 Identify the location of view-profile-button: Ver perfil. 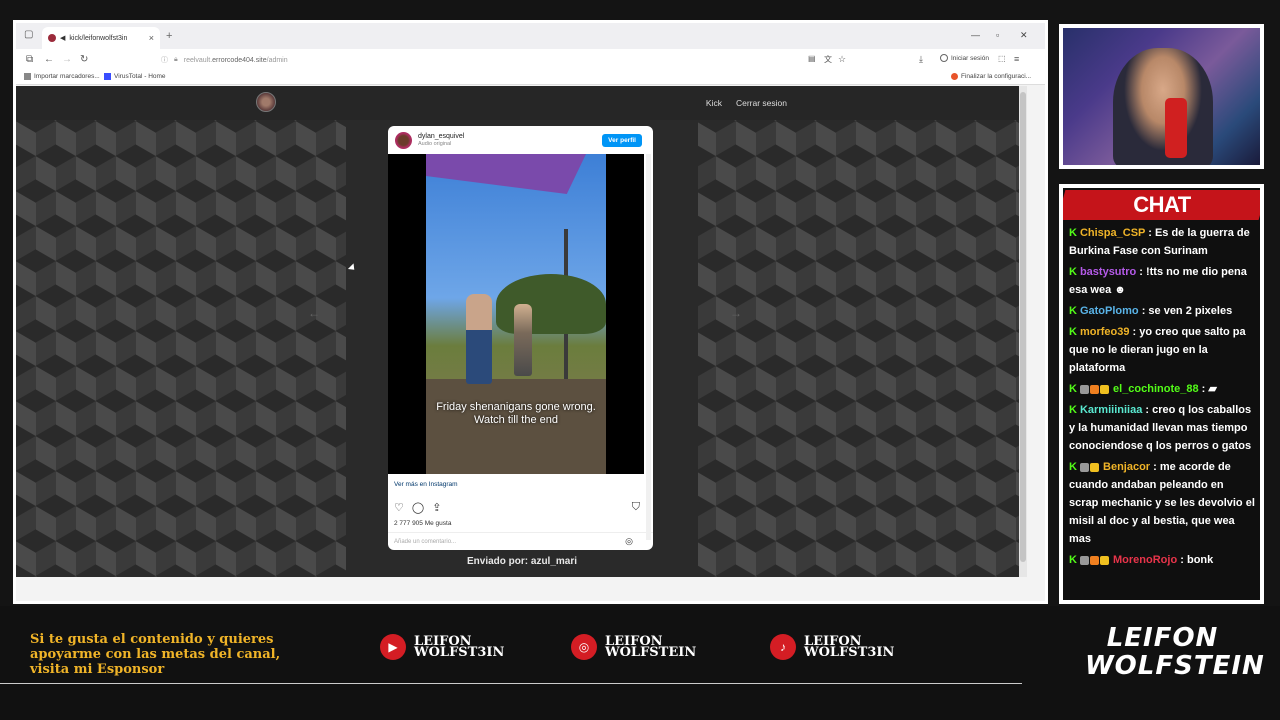
(622, 140).